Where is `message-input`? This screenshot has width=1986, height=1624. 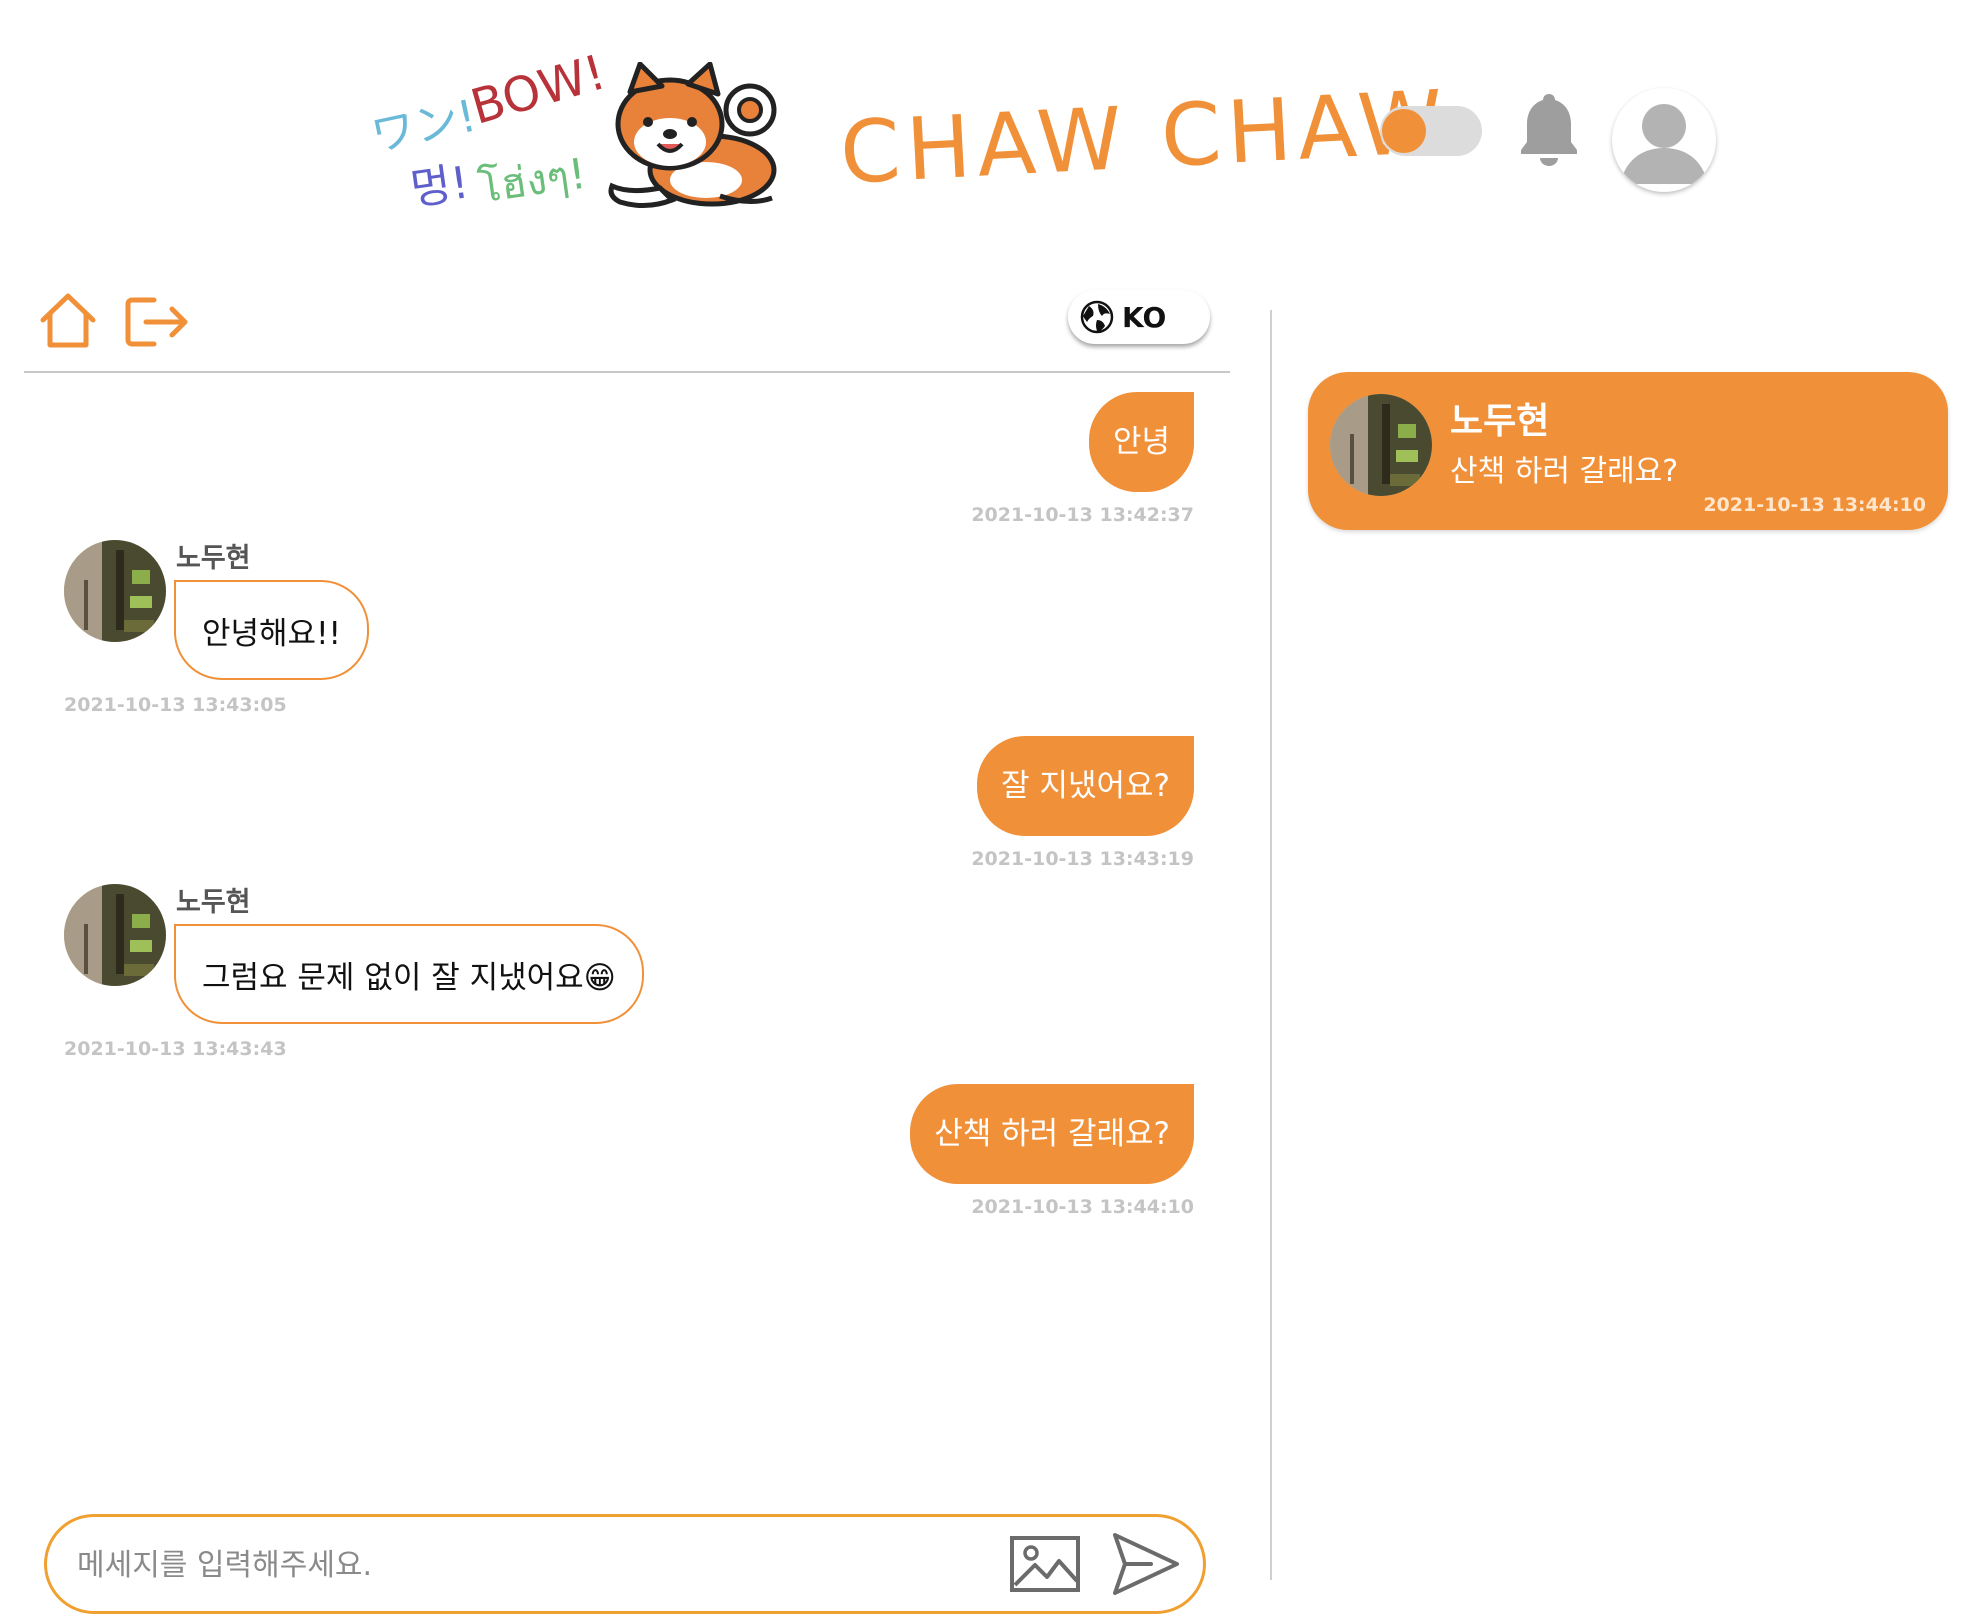
message-input is located at coordinates (547, 1565).